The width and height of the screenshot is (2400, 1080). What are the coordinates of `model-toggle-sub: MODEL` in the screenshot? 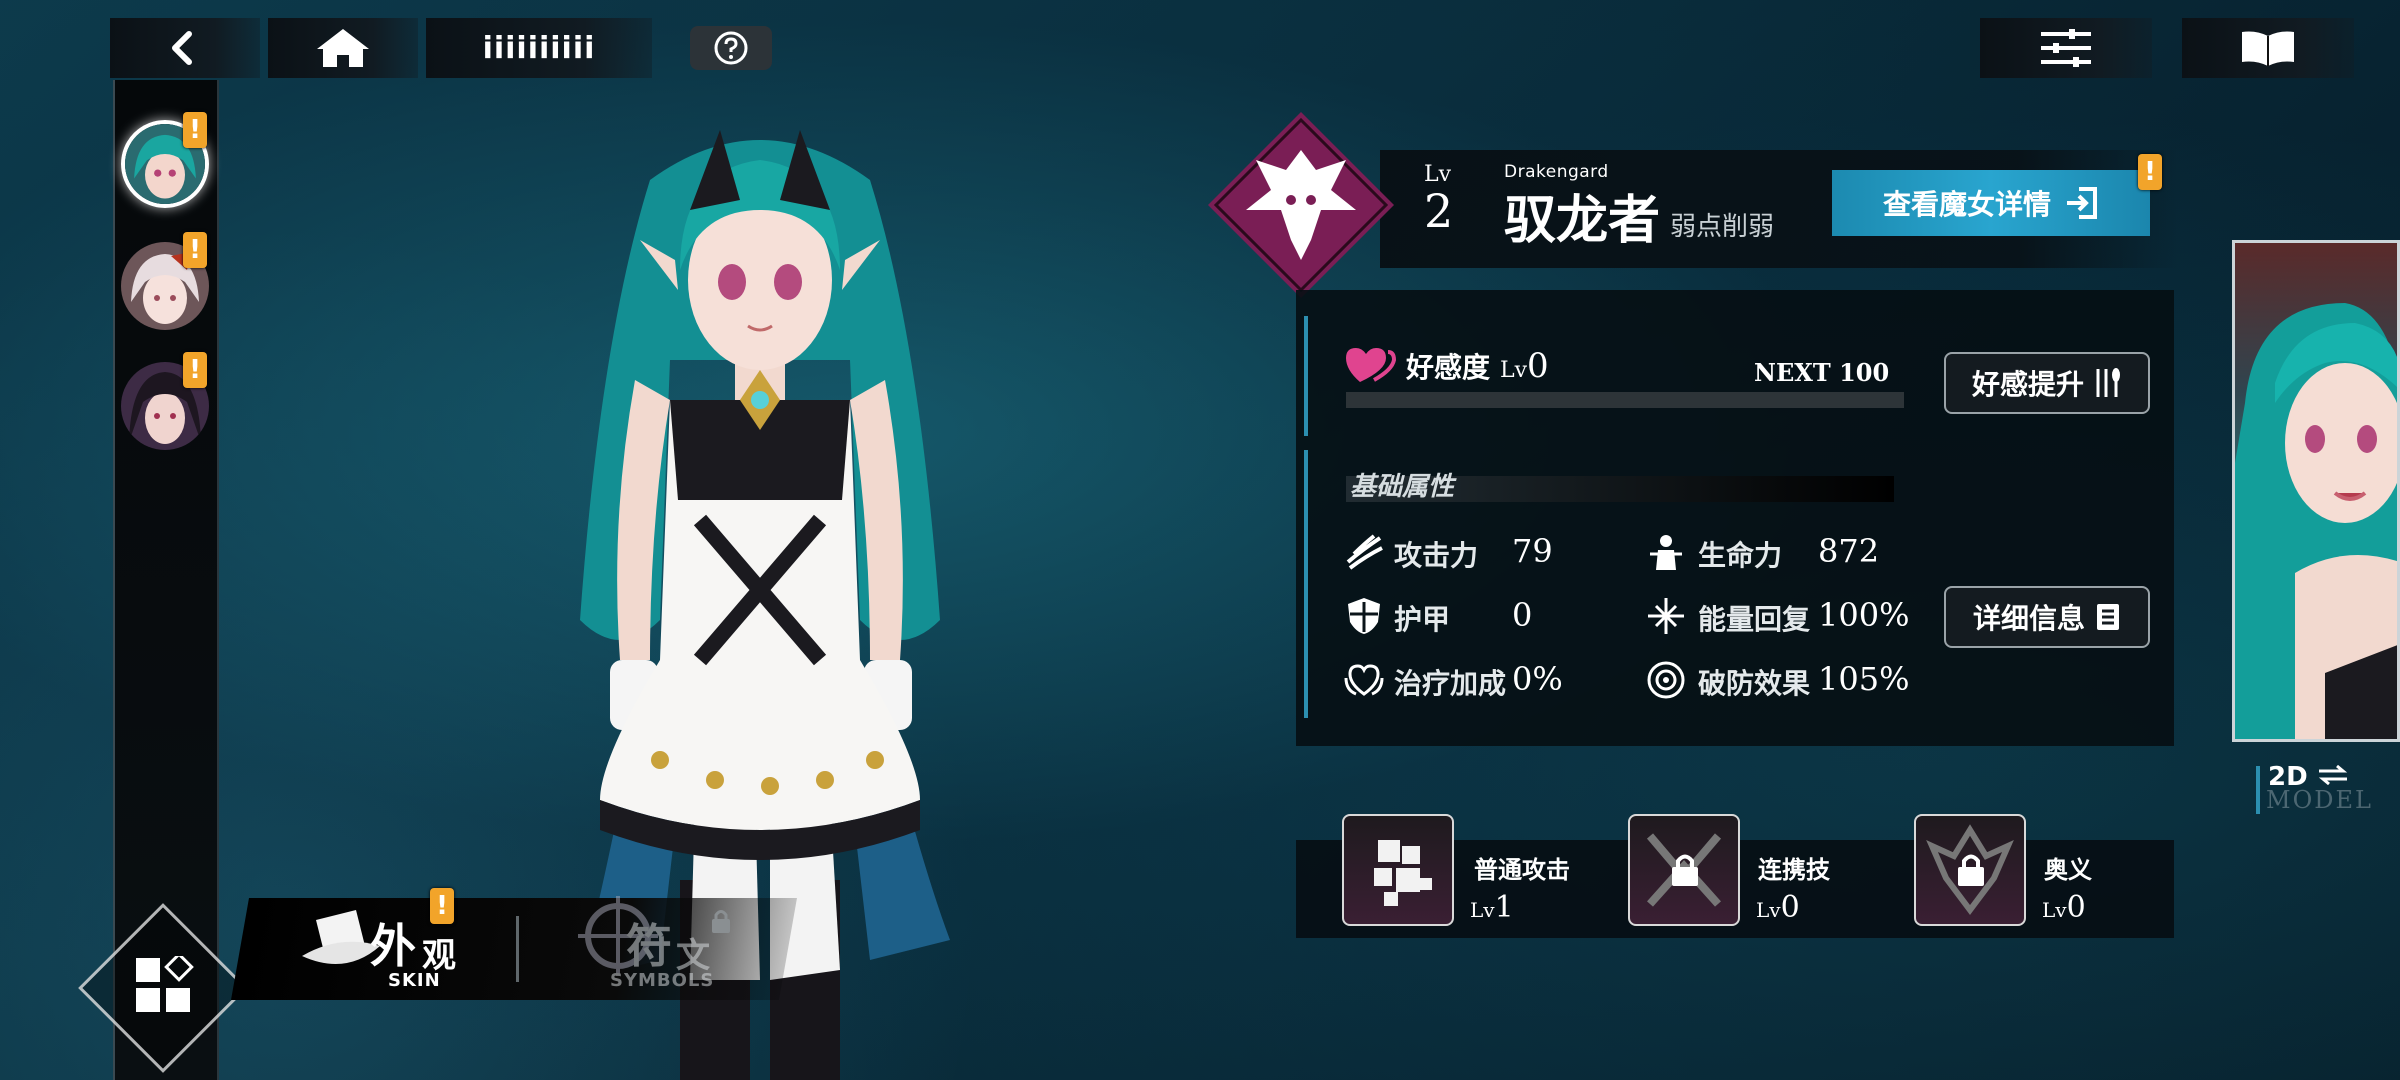 It's located at (2319, 800).